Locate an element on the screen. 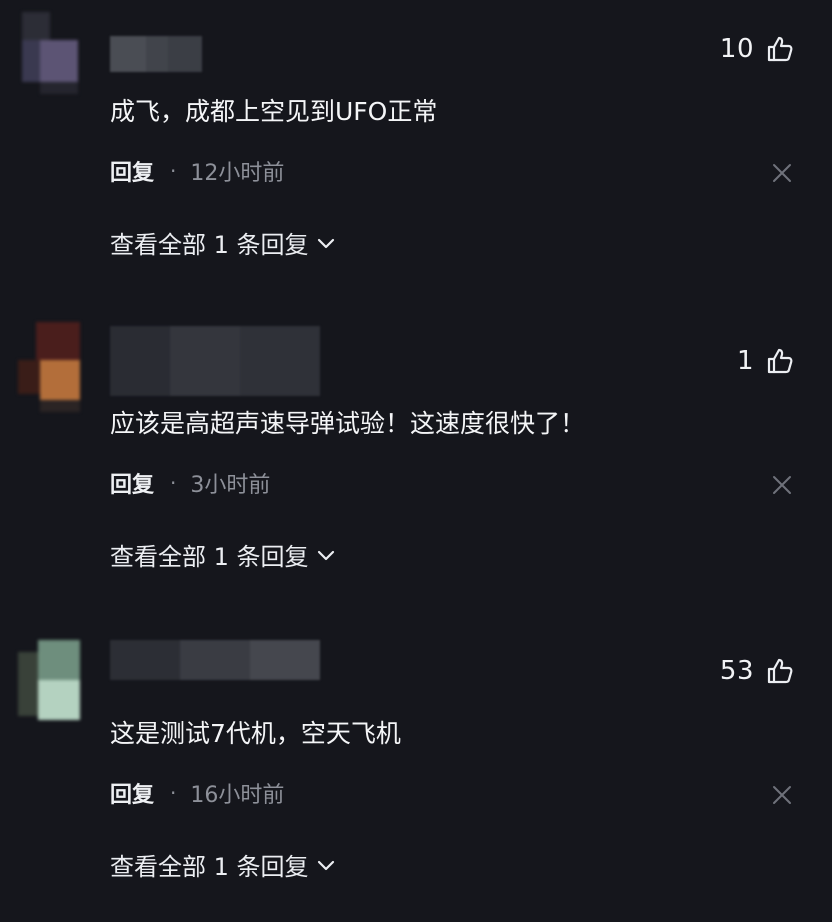 This screenshot has height=922, width=832. comment-meta: 回复 · 12小时前 is located at coordinates (197, 171).